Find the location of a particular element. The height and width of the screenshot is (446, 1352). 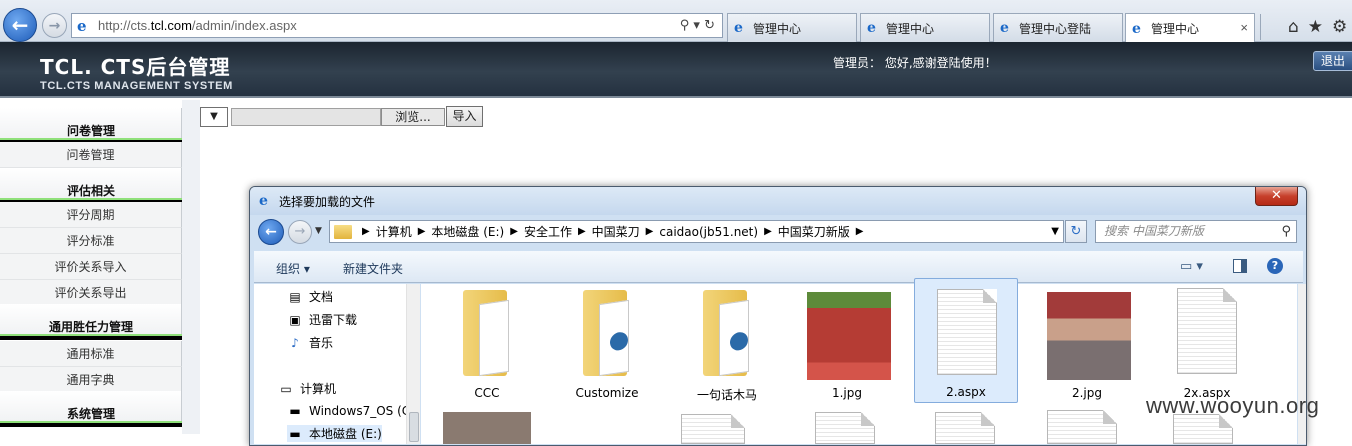

import-button: 导入 is located at coordinates (464, 116).